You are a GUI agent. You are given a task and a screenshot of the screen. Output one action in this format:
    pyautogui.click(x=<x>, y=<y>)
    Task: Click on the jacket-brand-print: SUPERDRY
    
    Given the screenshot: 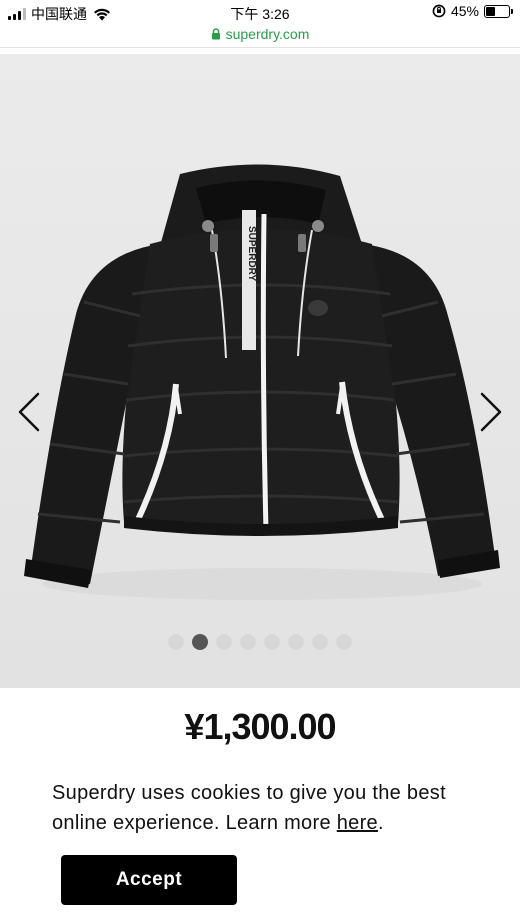 What is the action you would take?
    pyautogui.click(x=251, y=254)
    